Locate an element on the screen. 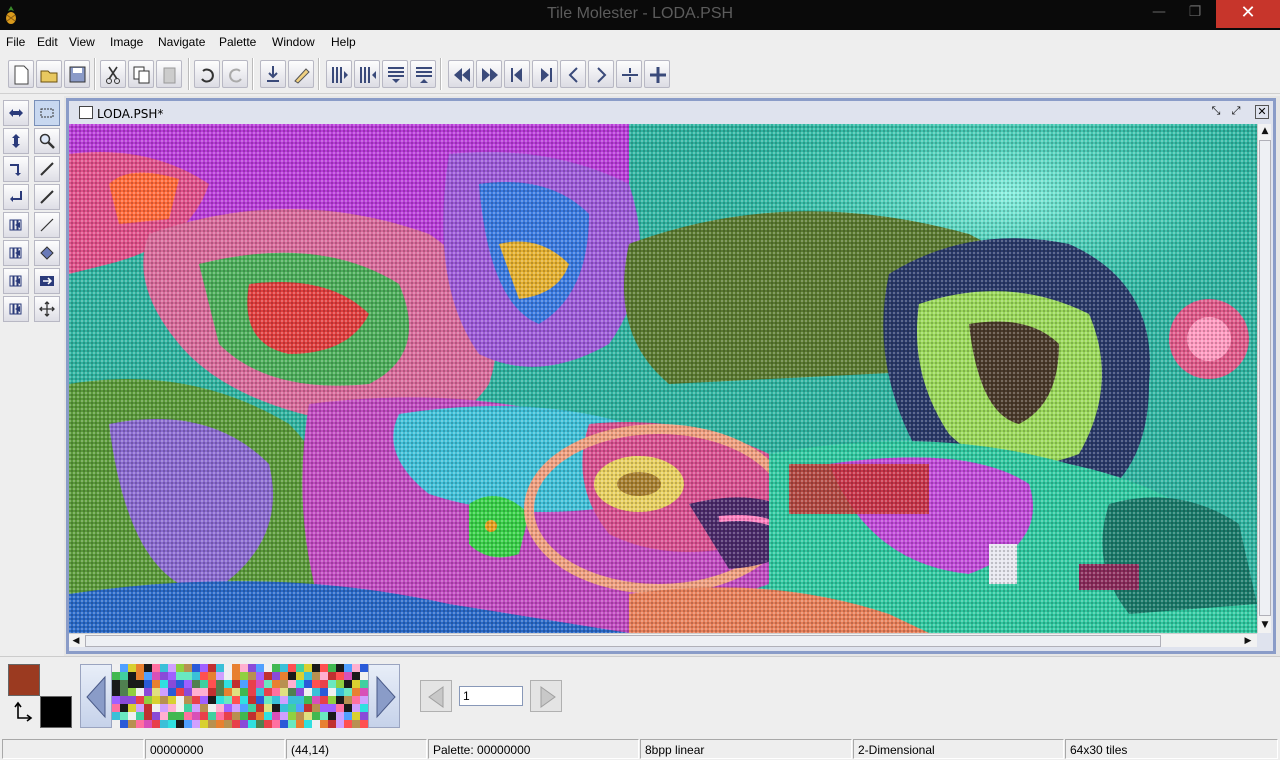 Image resolution: width=1280 pixels, height=760 pixels. frame-close-icon: ✕ is located at coordinates (1262, 112).